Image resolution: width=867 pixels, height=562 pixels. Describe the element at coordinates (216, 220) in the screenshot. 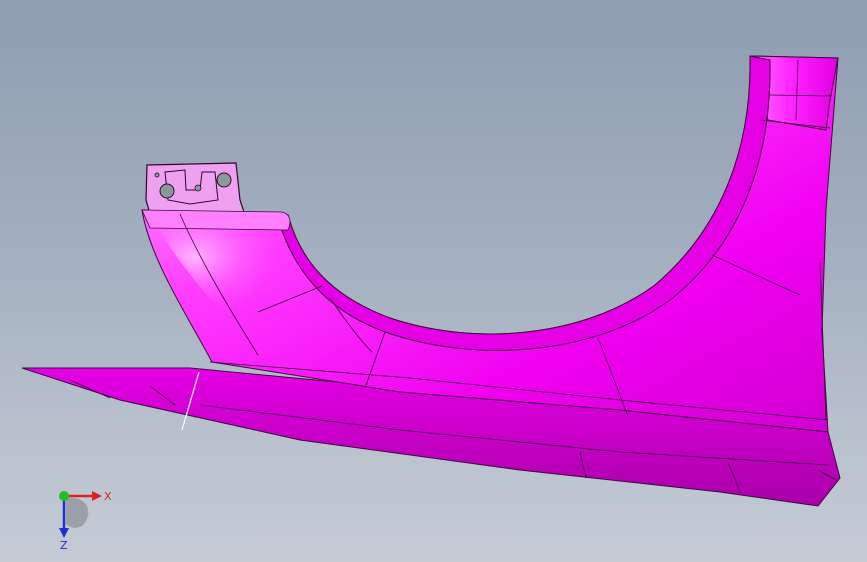

I see `fender-top-lip` at that location.